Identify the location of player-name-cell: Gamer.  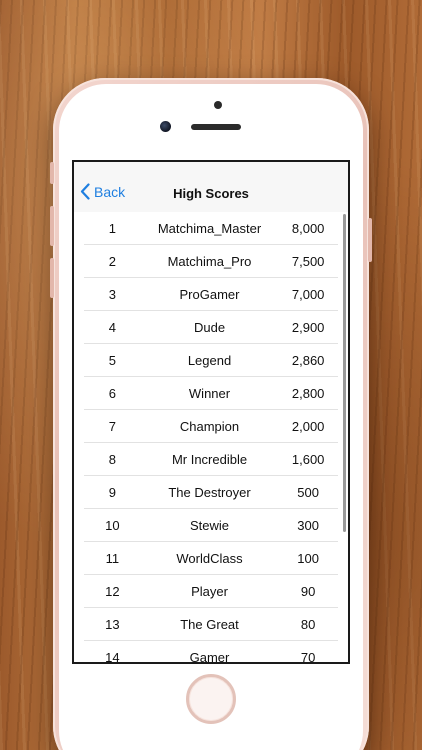
(209, 657).